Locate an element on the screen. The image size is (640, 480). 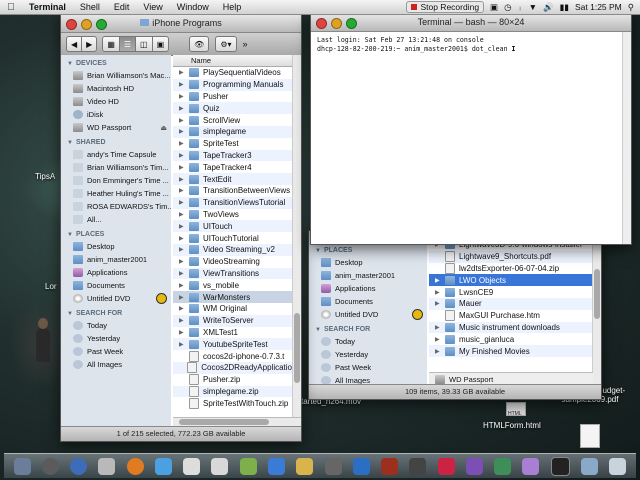
sidebar-item-macintosh-hd: Macintosh HD is located at coordinates (116, 88).